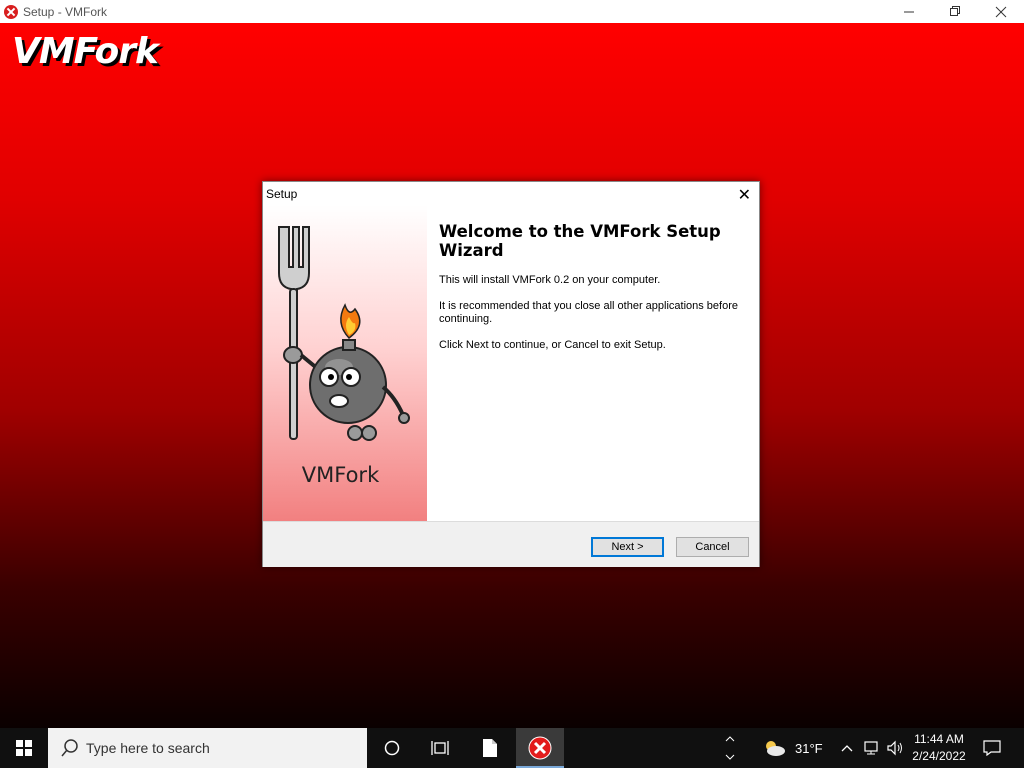 This screenshot has width=1024, height=768. Describe the element at coordinates (344, 333) in the screenshot. I see `mascot-illustration` at that location.